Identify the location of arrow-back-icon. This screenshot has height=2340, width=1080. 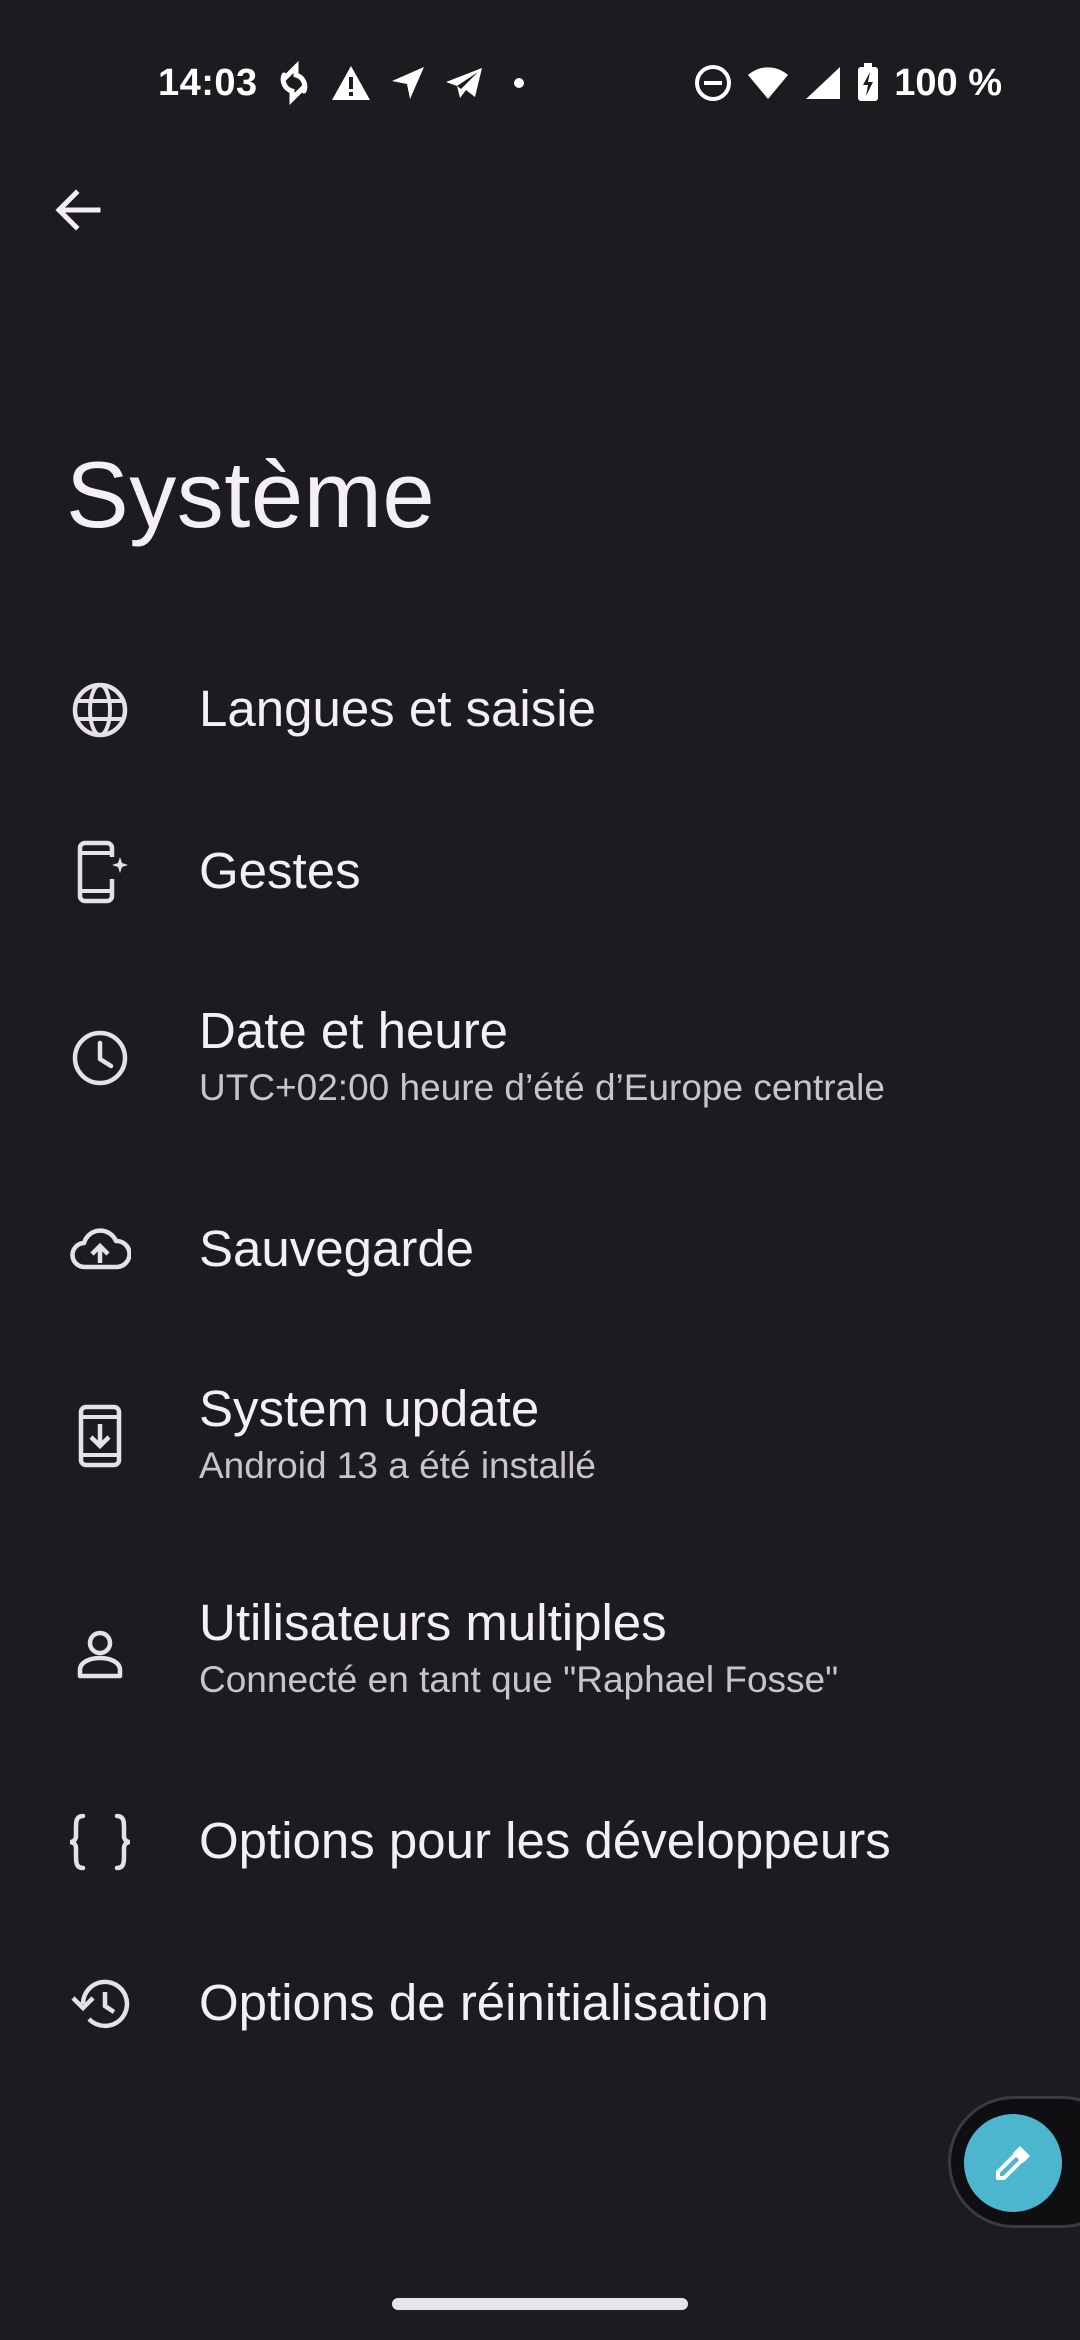
(78, 210).